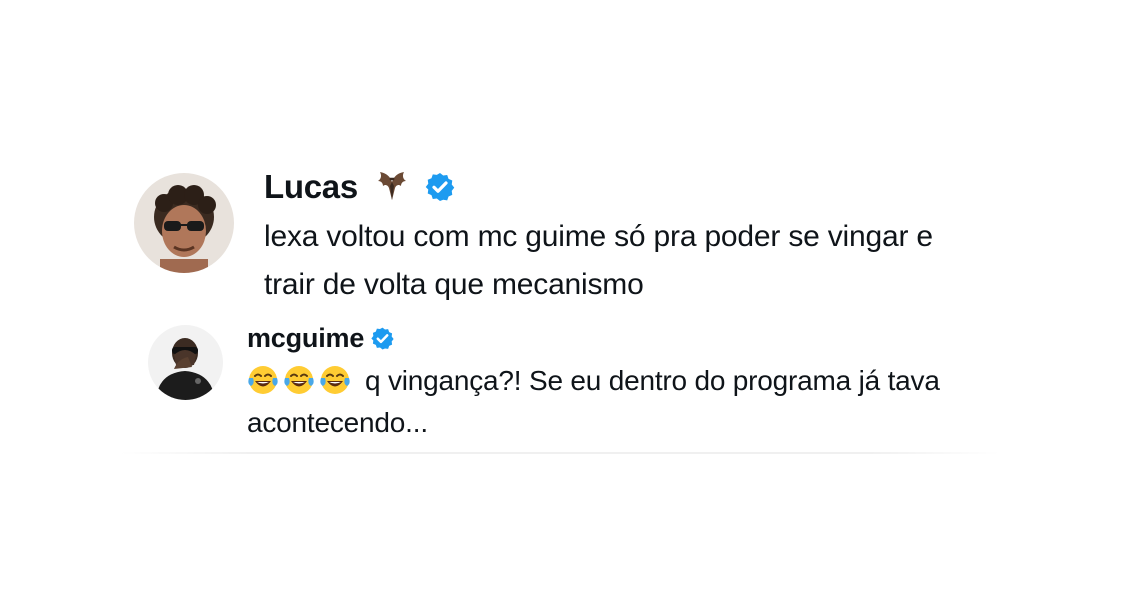 The image size is (1147, 592). I want to click on display-name: mcguime, so click(305, 338).